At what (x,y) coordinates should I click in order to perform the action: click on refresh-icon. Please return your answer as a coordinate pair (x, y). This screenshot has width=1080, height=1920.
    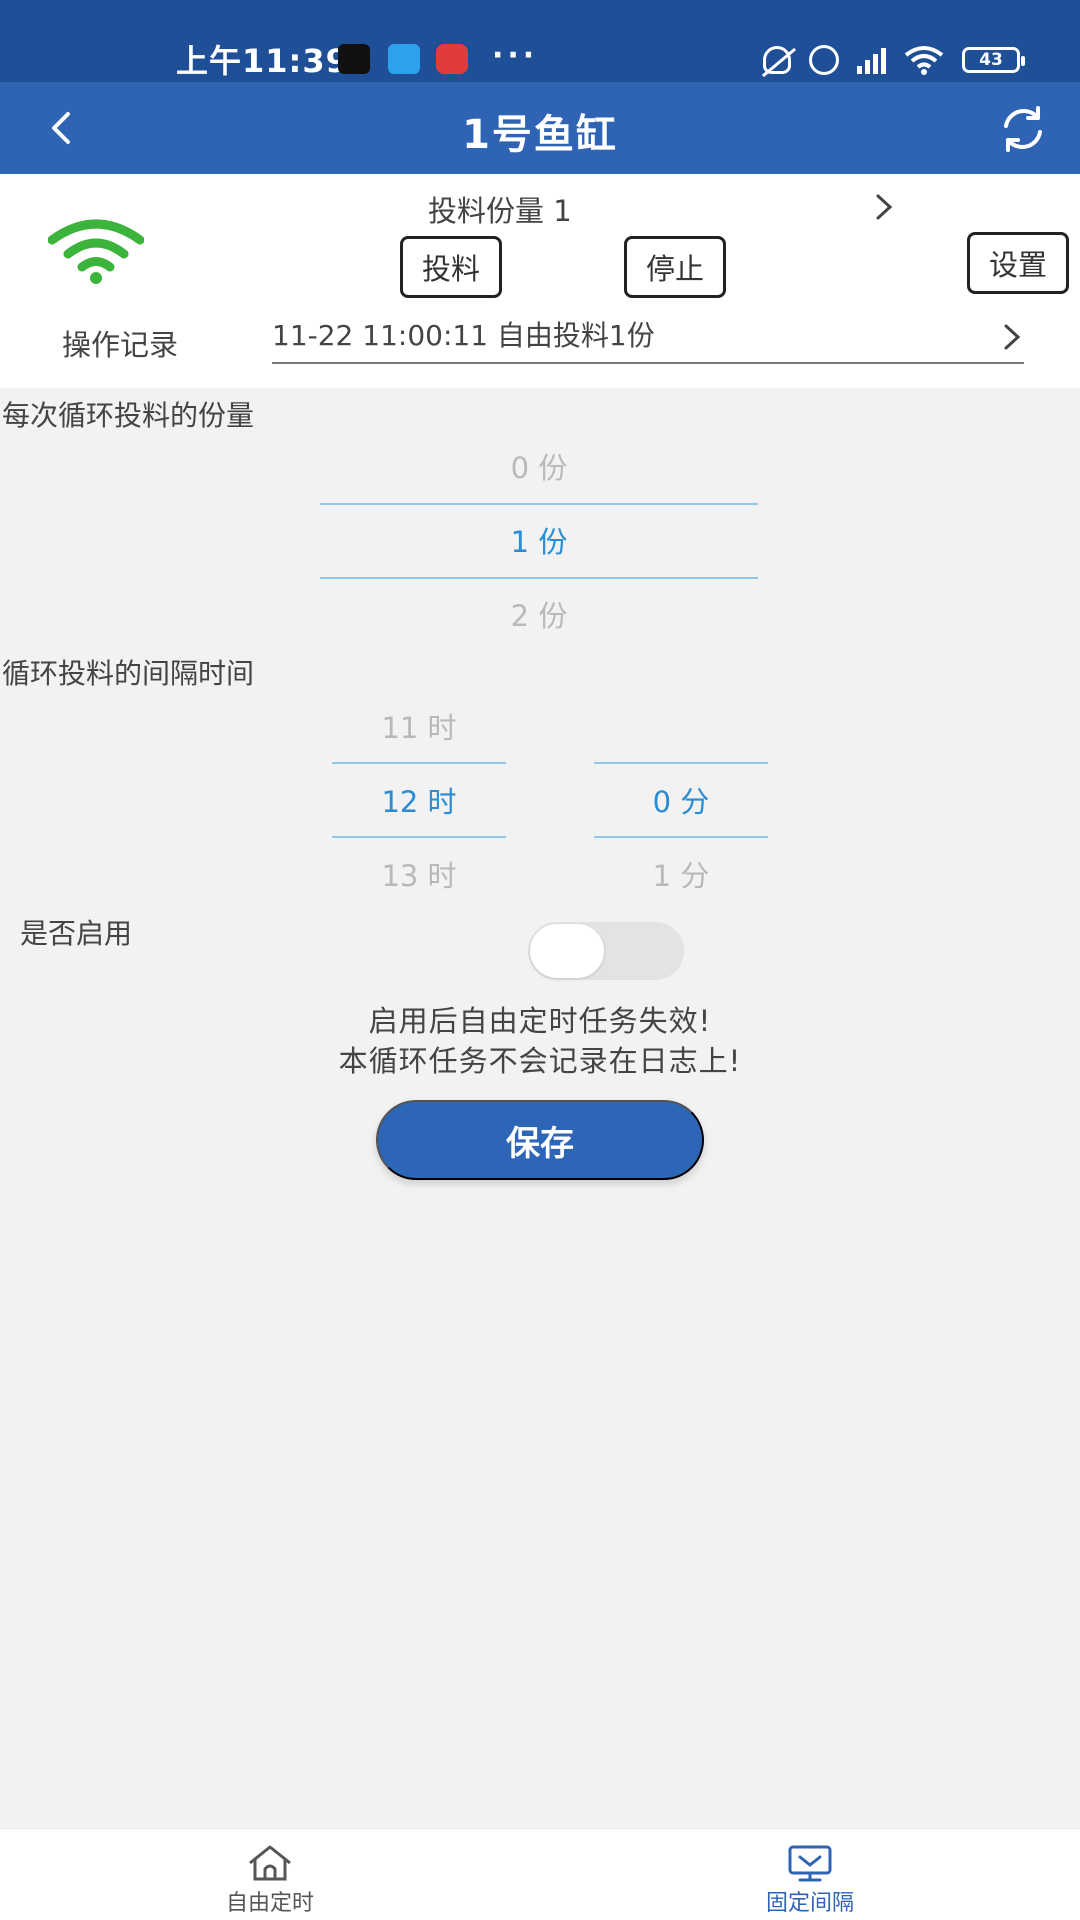
    Looking at the image, I should click on (1023, 129).